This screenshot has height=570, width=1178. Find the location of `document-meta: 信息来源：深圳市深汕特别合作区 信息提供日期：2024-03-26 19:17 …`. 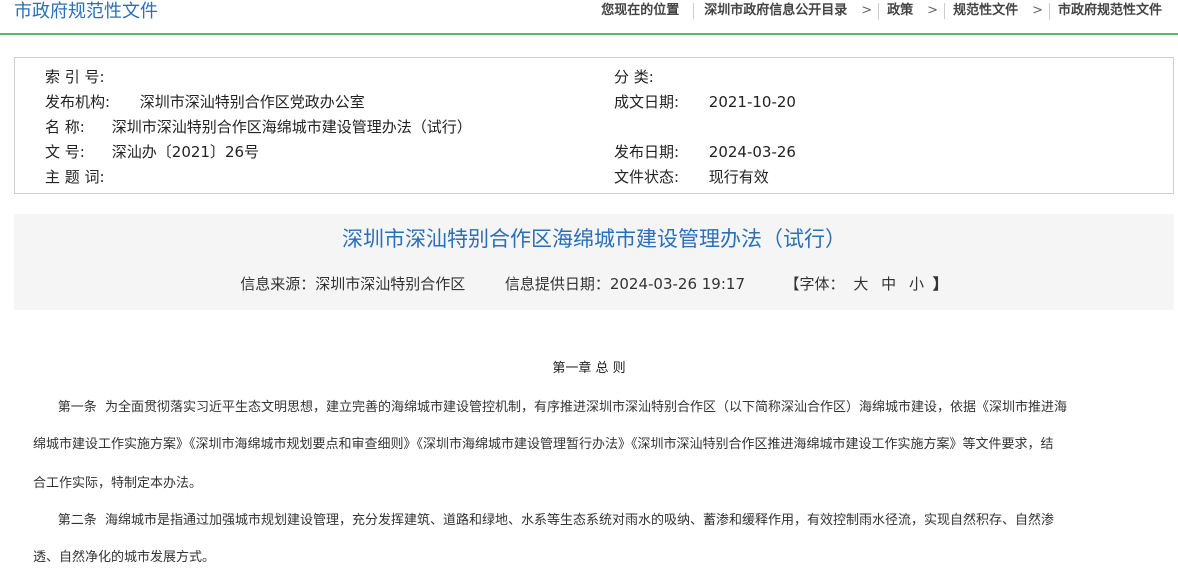

document-meta: 信息来源：深圳市深汕特别合作区 信息提供日期：2024-03-26 19:17 … is located at coordinates (594, 284).